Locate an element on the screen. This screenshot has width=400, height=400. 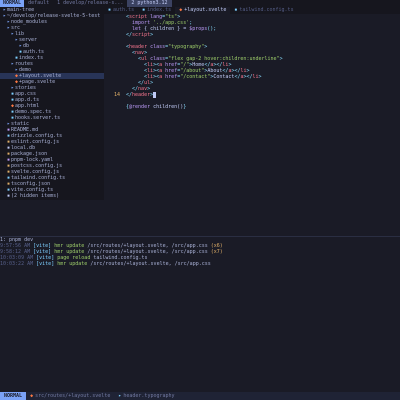
code-token: children() is located at coordinates (167, 107).